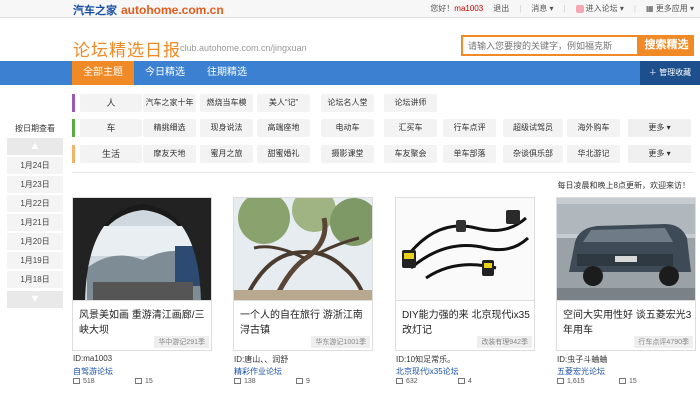 The width and height of the screenshot is (700, 397). I want to click on date-item: 1月18日, so click(35, 280).